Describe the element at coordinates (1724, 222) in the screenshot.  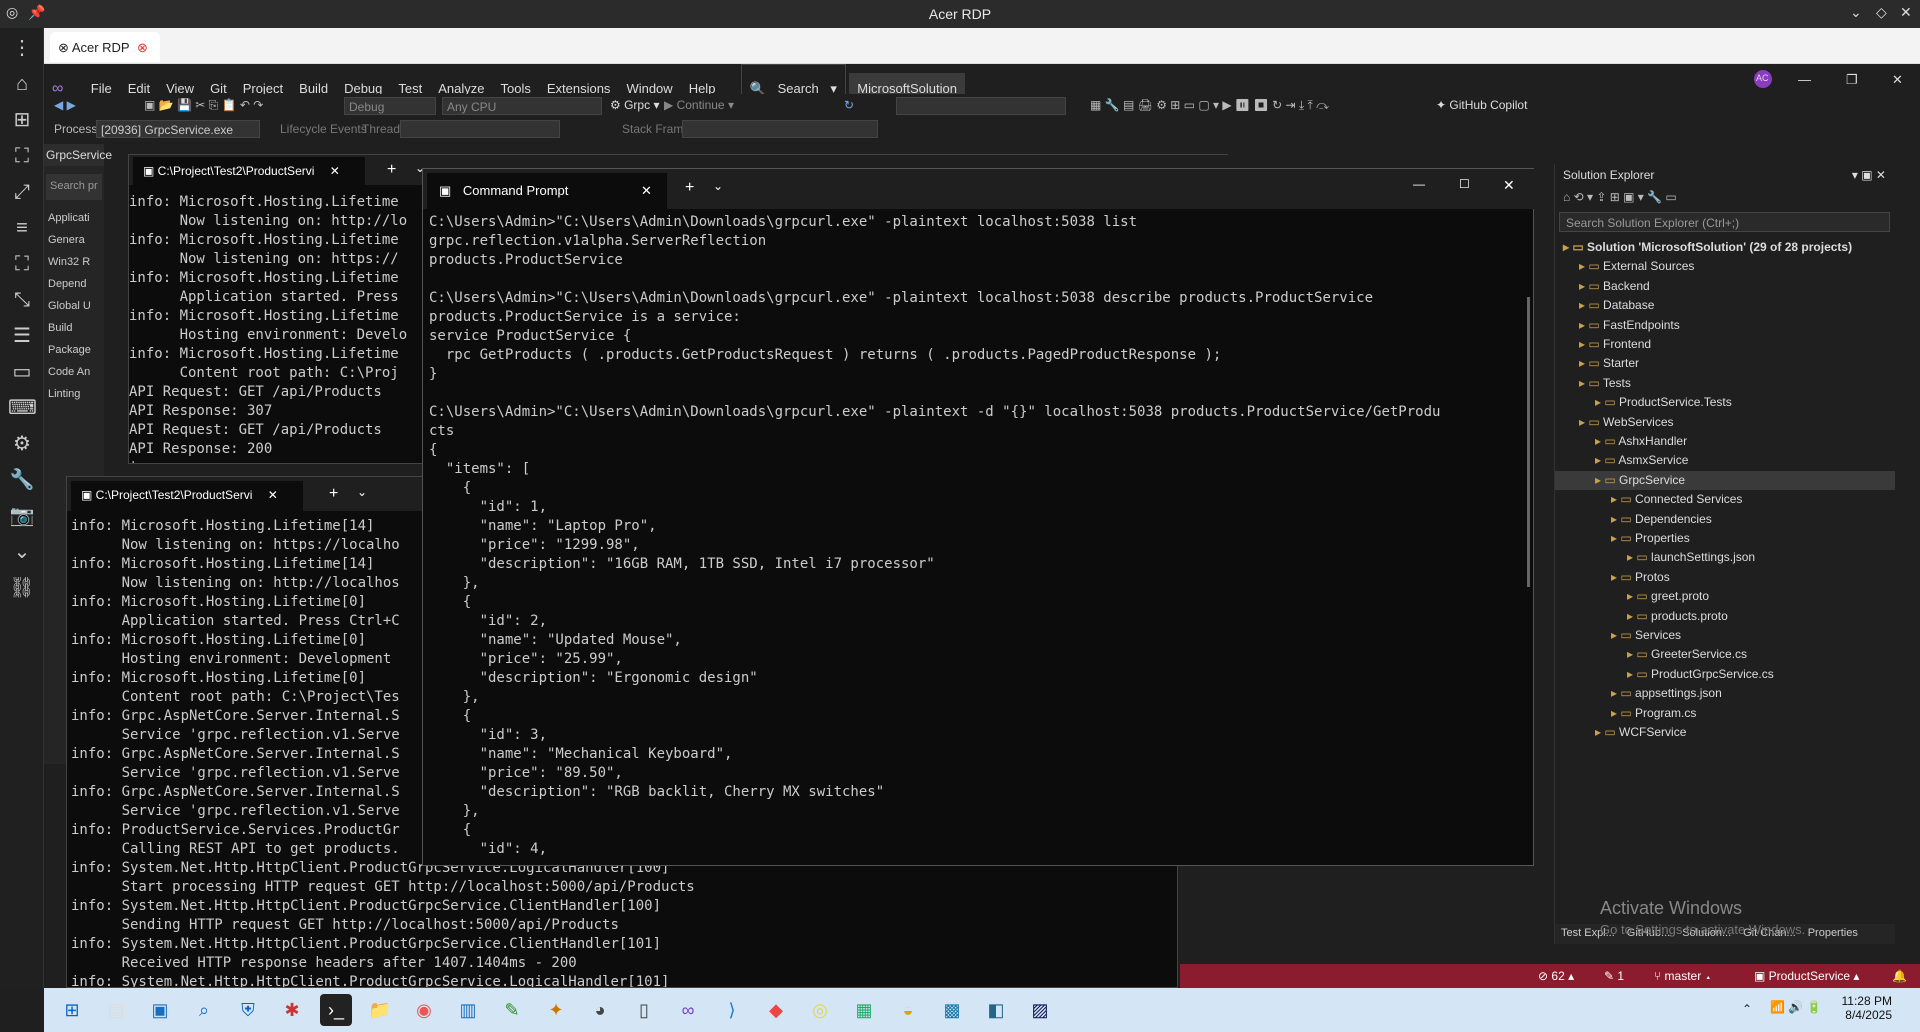
I see `solution-search-input: Search Solution Explorer (Ctrl+;)` at that location.